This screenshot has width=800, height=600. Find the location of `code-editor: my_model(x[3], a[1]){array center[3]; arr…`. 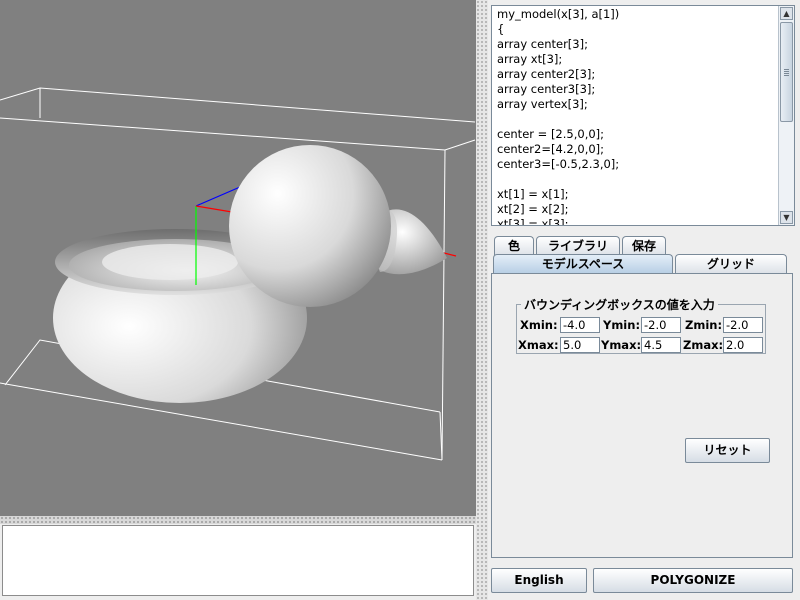

code-editor: my_model(x[3], a[1]){array center[3]; arr… is located at coordinates (643, 115).